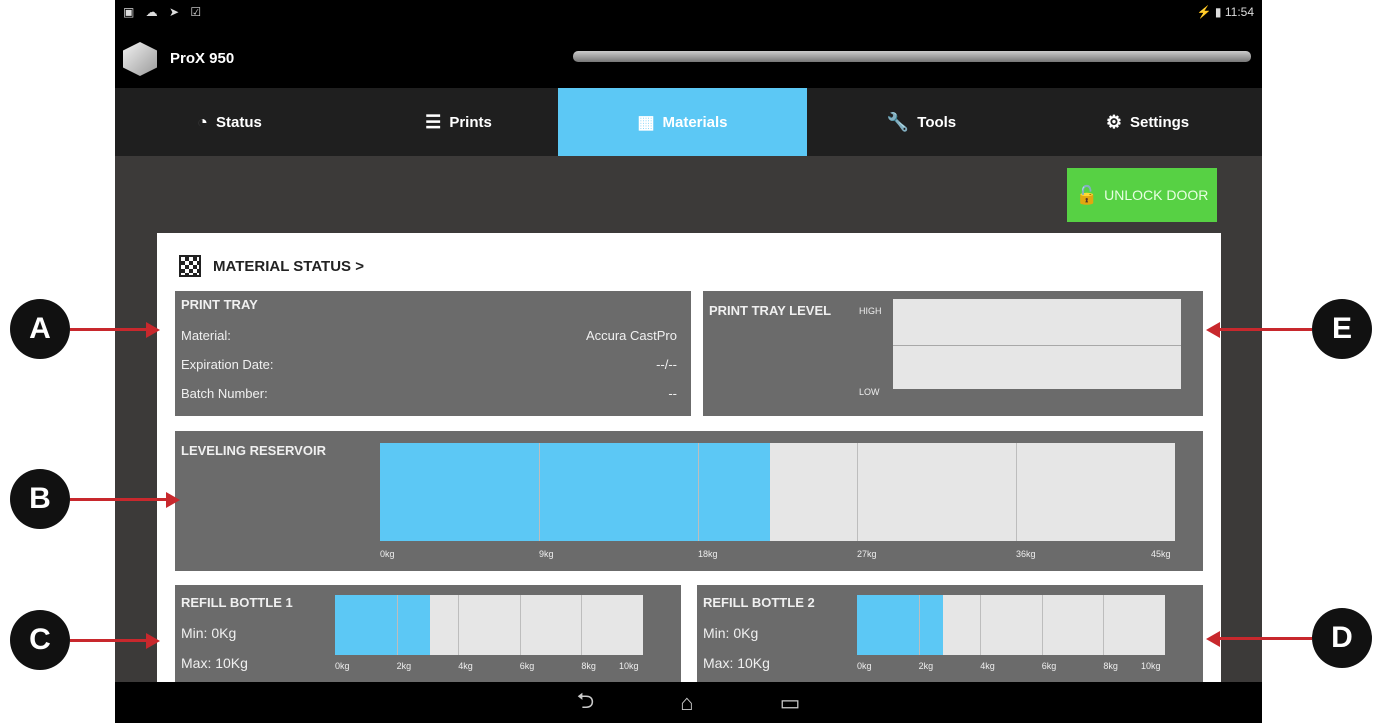 The image size is (1382, 723). Describe the element at coordinates (731, 633) in the screenshot. I see `refill2-min: Min: 0Kg` at that location.